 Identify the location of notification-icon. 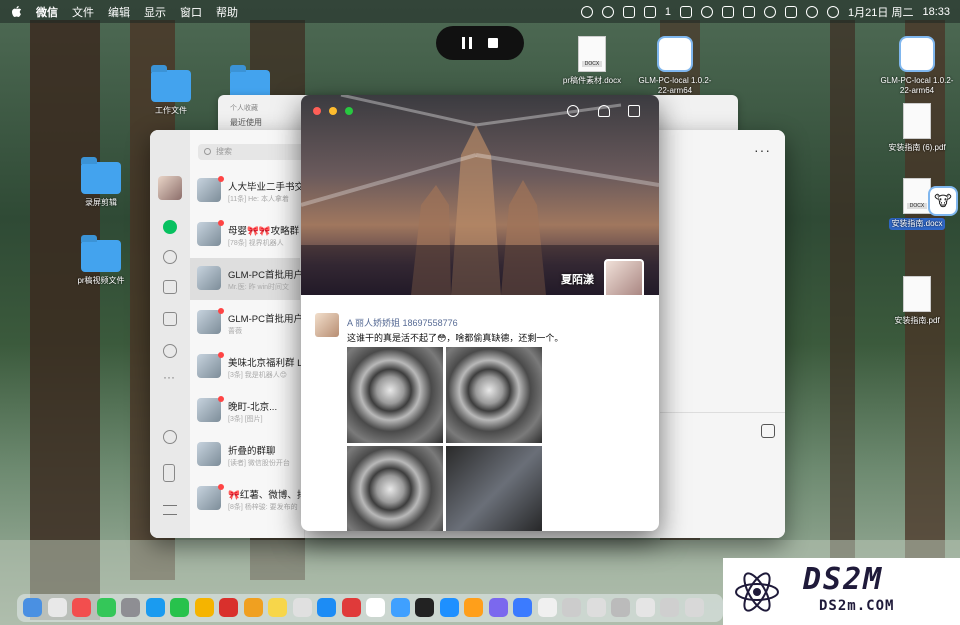
(649, 11).